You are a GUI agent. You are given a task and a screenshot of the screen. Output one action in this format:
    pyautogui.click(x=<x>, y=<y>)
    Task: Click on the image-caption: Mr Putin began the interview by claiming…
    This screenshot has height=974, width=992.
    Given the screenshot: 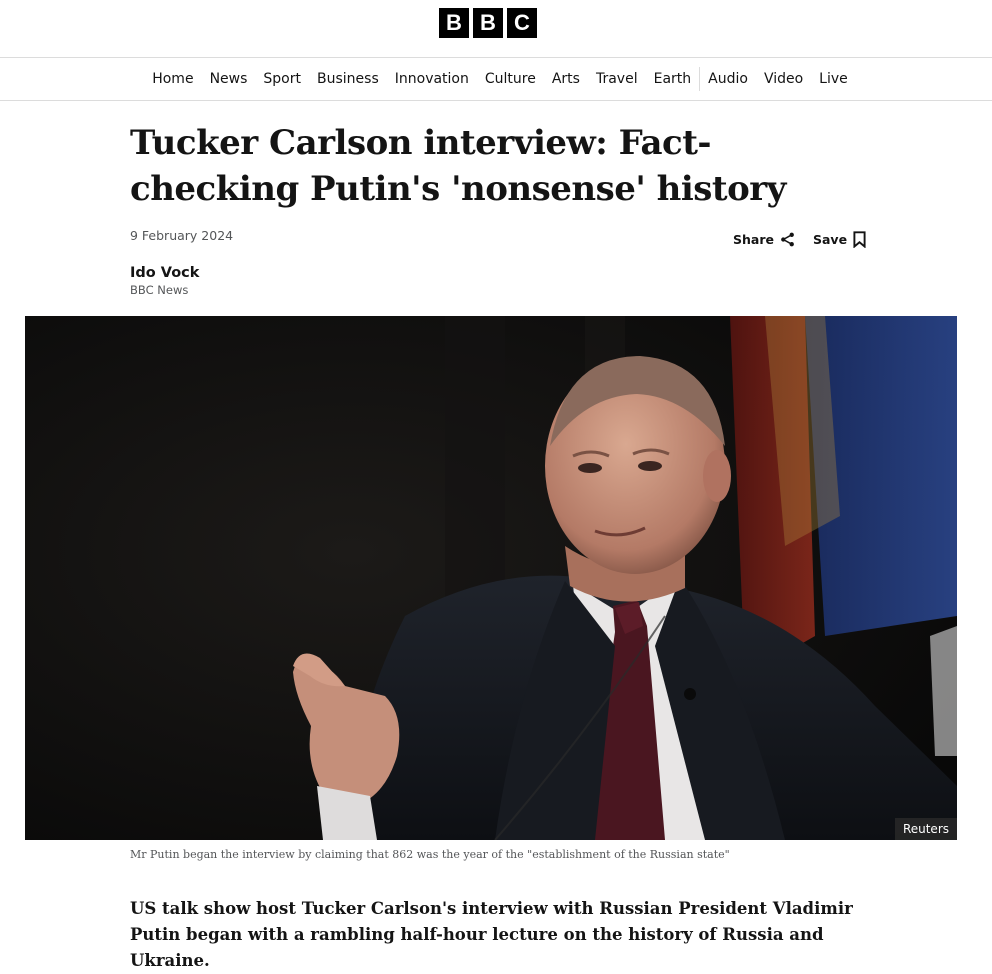 What is the action you would take?
    pyautogui.click(x=430, y=854)
    